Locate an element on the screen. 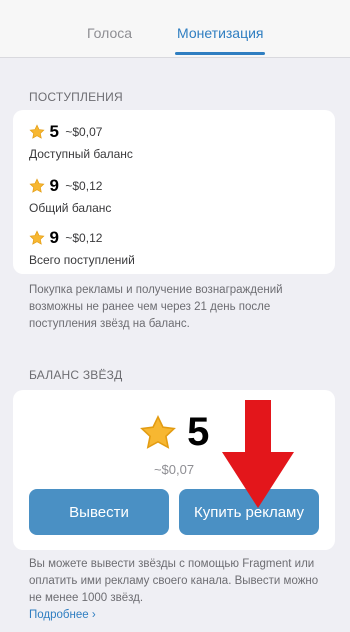  total-balance-usd: ~$0,12 is located at coordinates (84, 186).